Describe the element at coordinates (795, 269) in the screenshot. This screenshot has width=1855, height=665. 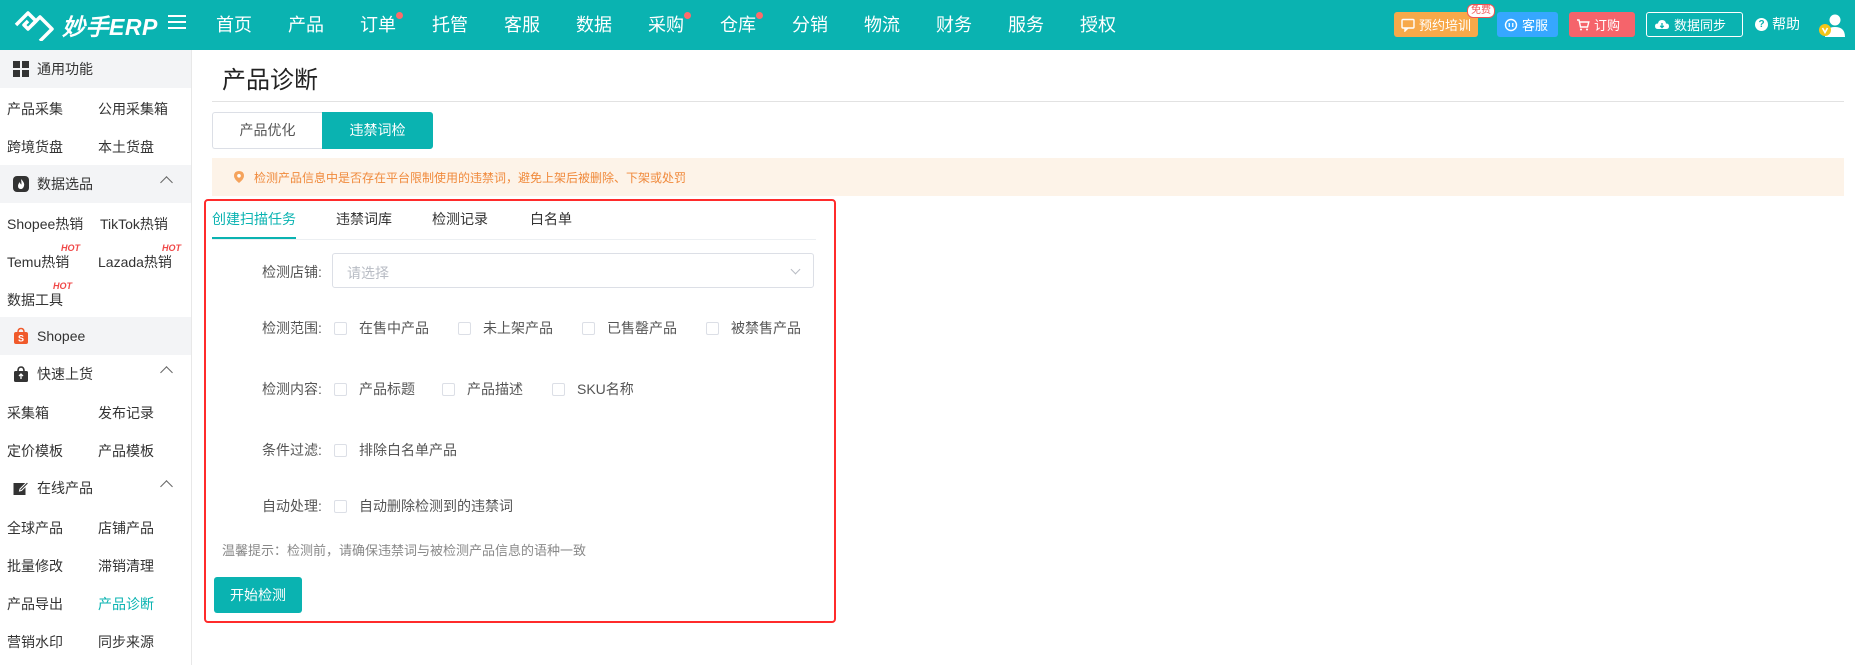
I see `chevron-down-icon` at that location.